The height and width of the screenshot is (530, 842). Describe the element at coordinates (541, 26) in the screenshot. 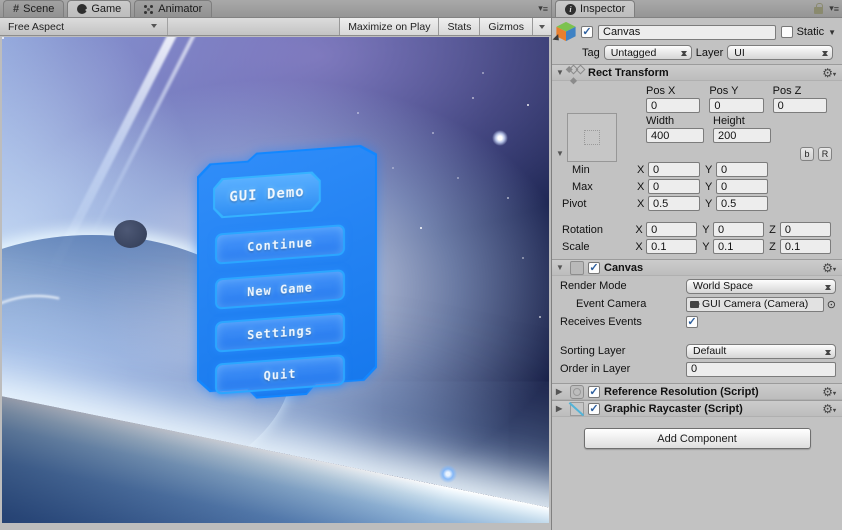

I see `gizmos-dropdown-button` at that location.